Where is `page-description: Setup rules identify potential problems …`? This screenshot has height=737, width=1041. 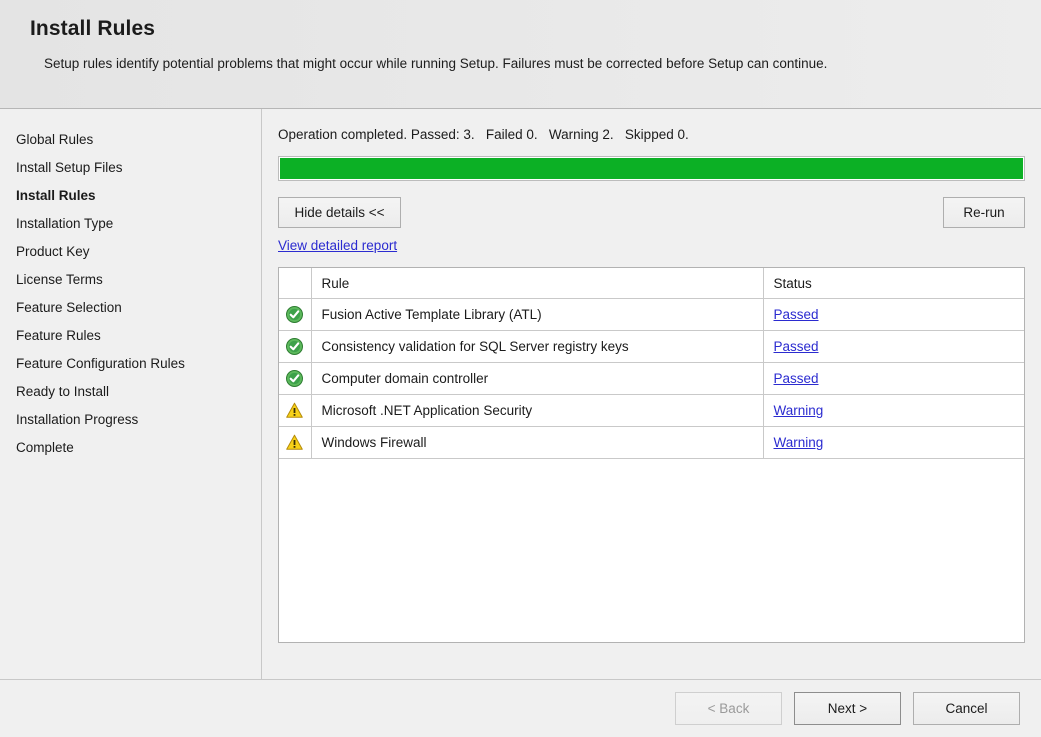
page-description: Setup rules identify potential problems … is located at coordinates (436, 63).